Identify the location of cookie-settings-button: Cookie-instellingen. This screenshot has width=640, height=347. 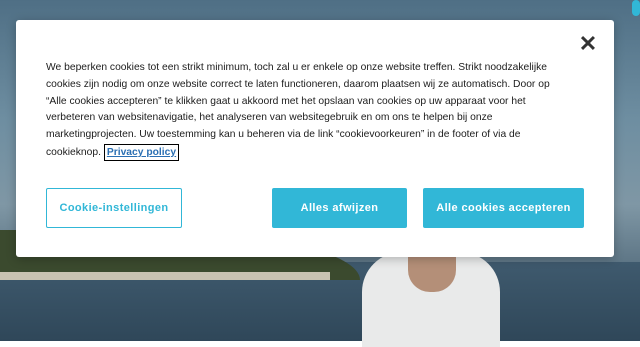
(114, 208).